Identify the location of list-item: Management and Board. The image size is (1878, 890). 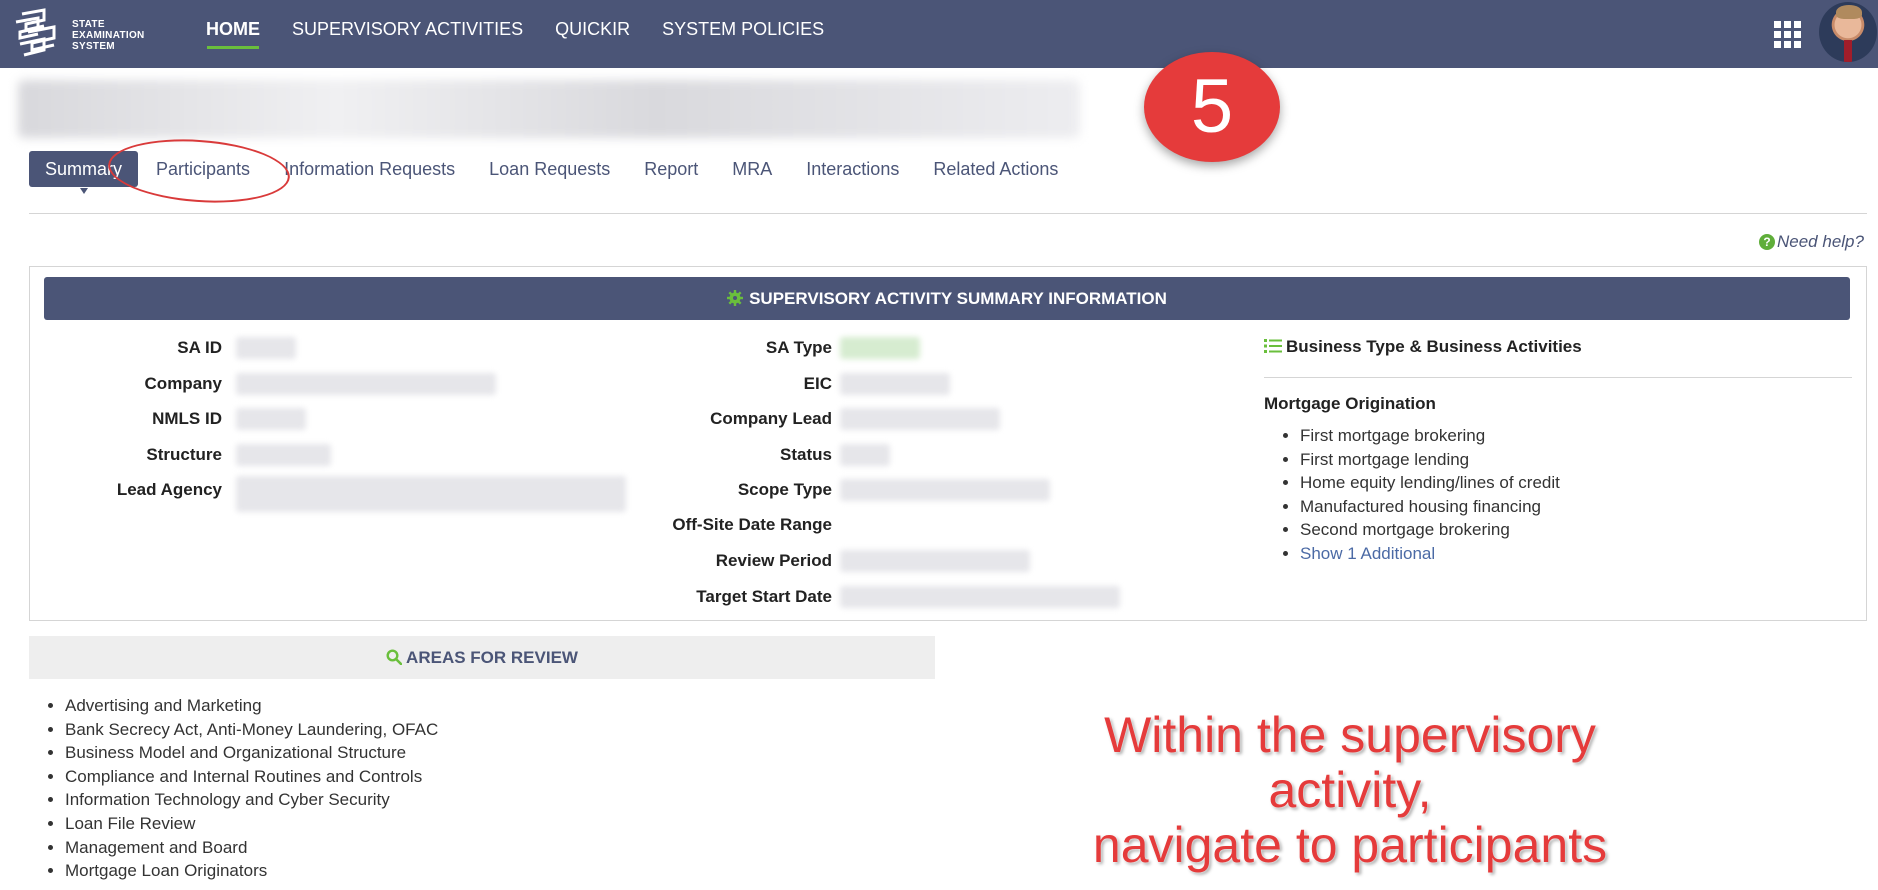
(251, 848).